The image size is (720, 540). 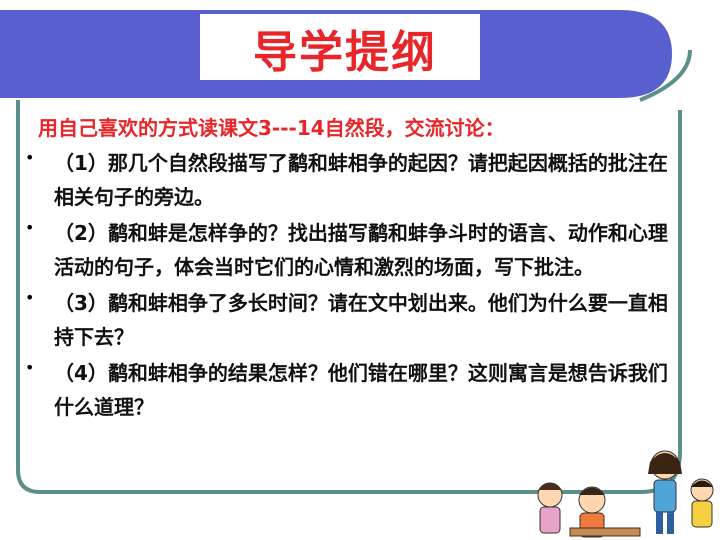 I want to click on cartoon-children-illustration, so click(x=625, y=494).